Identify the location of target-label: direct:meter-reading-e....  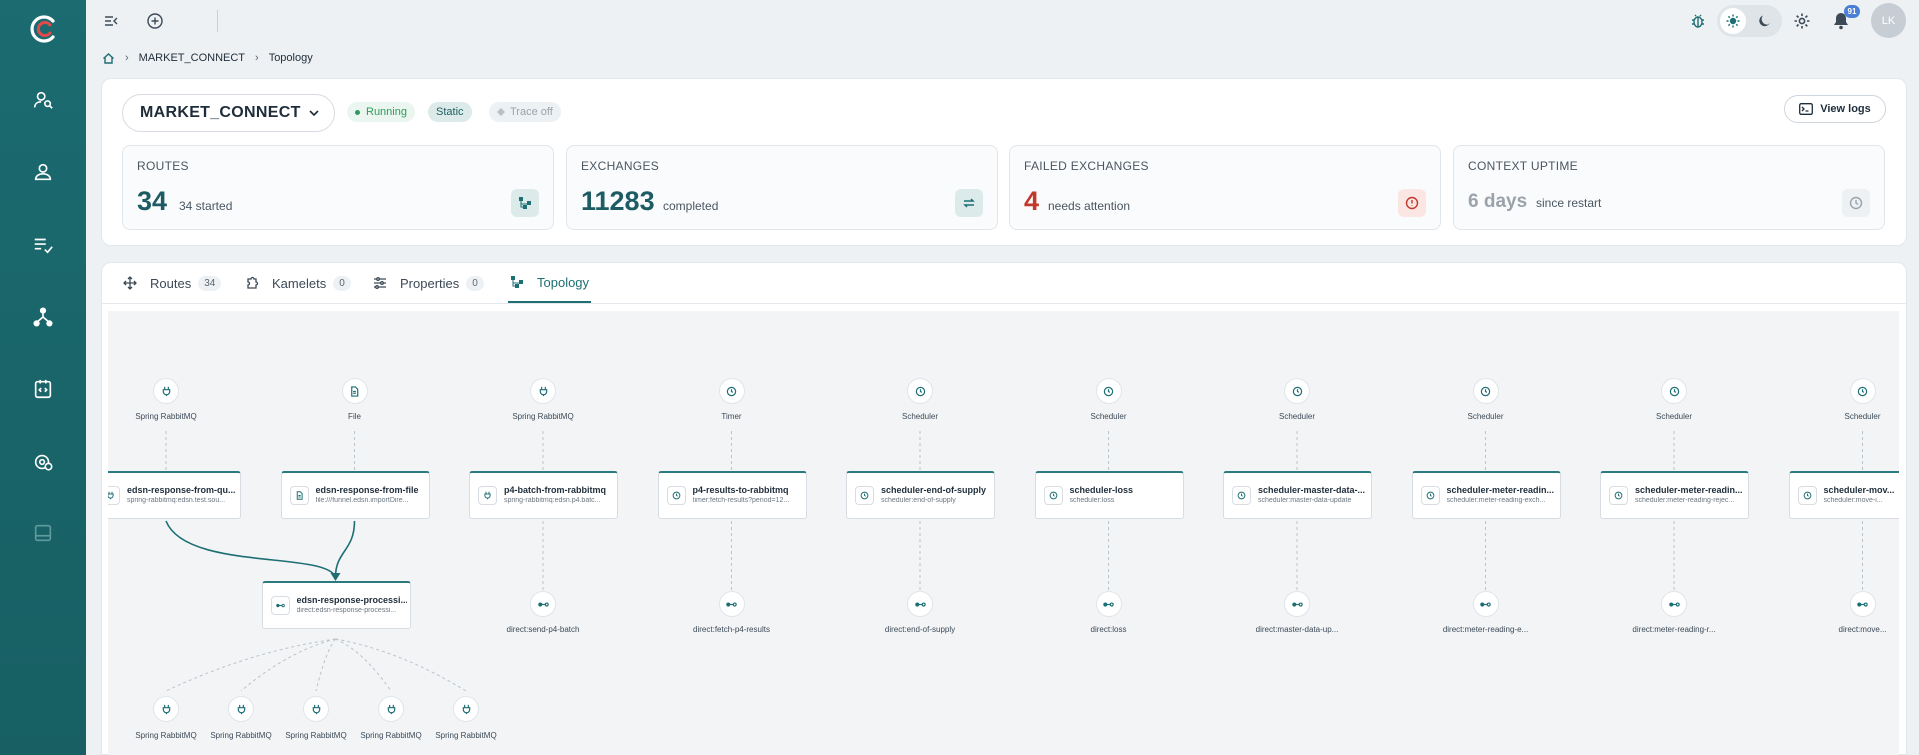
(1485, 629).